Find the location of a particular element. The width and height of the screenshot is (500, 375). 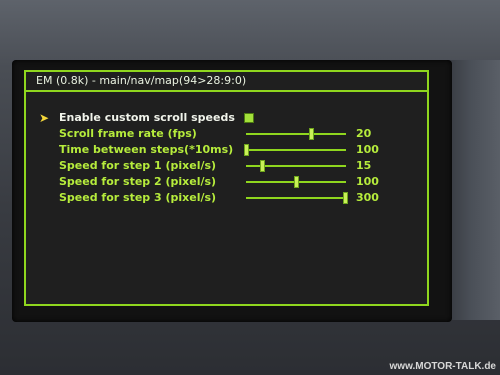

slider-value: 300 is located at coordinates (367, 197).